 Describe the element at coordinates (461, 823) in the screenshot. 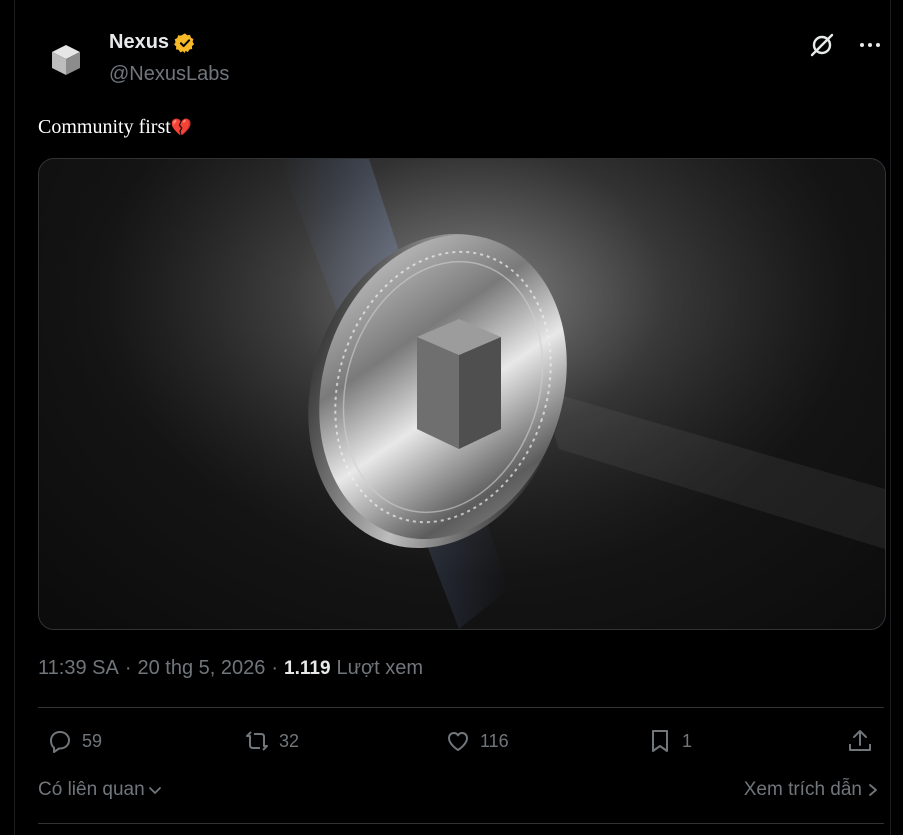

I see `divider-bottom` at that location.